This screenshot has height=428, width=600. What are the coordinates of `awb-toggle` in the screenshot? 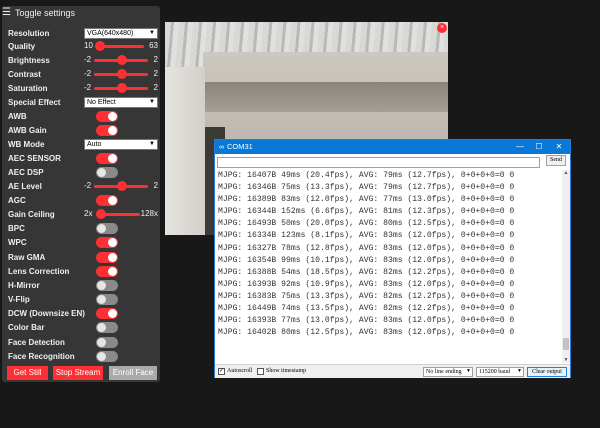 It's located at (107, 116).